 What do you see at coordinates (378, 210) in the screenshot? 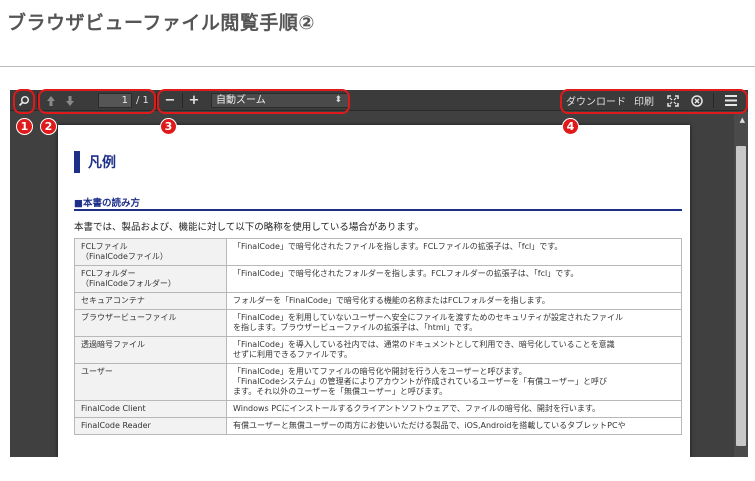
I see `subsection-rule` at bounding box center [378, 210].